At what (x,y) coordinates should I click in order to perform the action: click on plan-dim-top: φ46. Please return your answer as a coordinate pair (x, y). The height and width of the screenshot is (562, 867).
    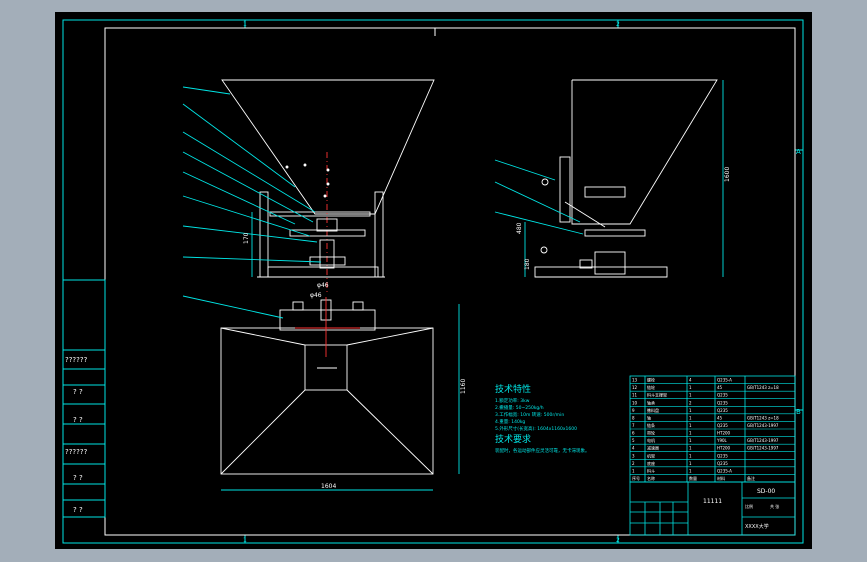
    Looking at the image, I should click on (316, 295).